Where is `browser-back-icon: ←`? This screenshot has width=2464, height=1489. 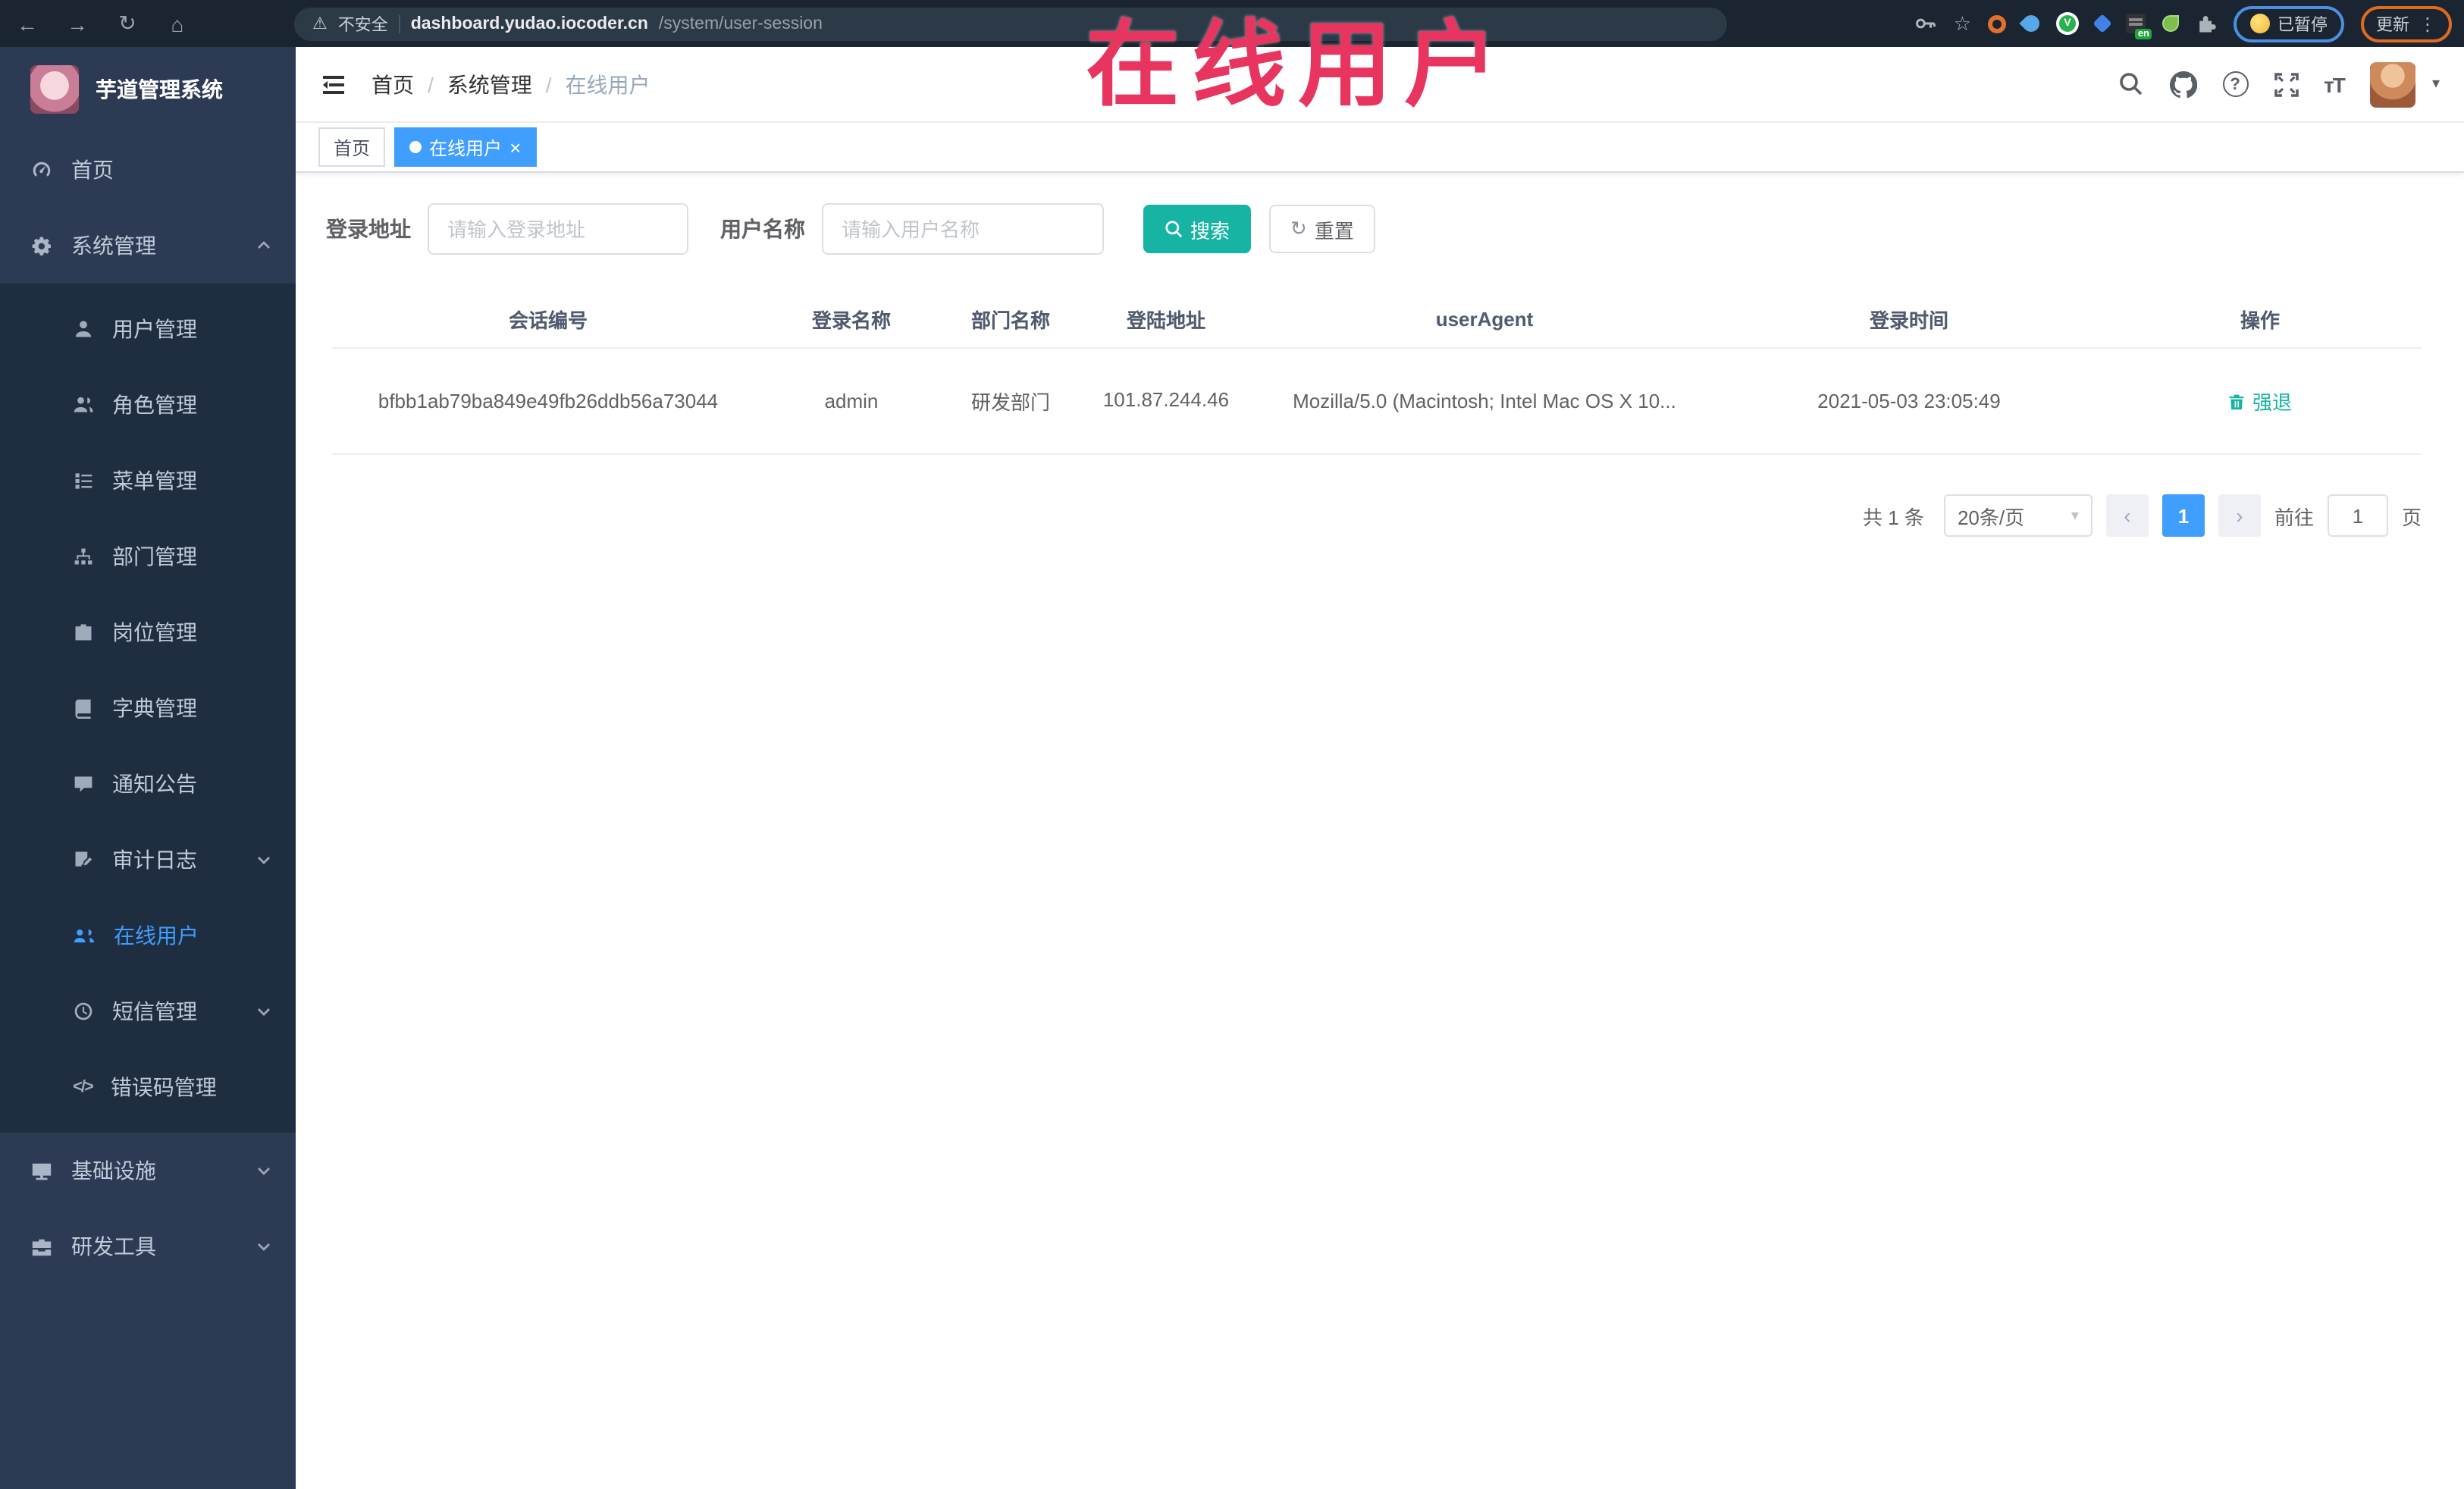
browser-back-icon: ← is located at coordinates (27, 23).